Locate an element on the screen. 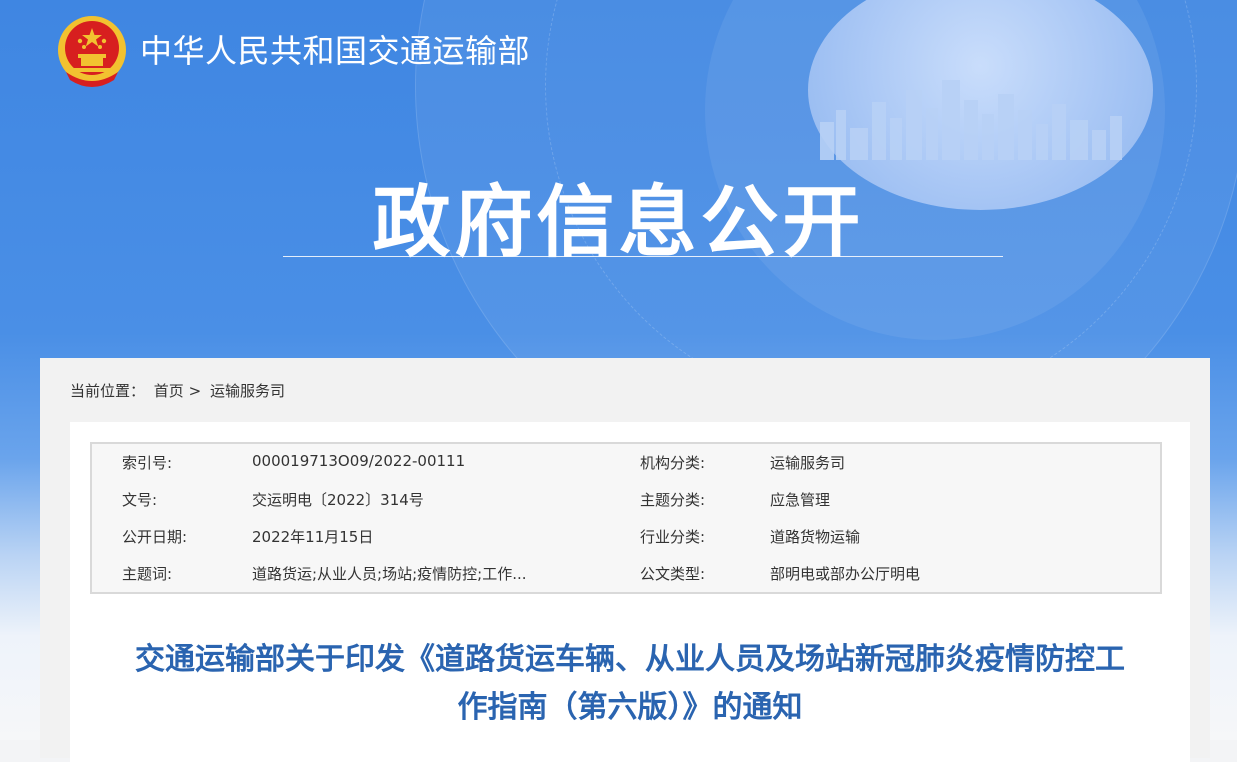 This screenshot has width=1237, height=762. metadata-value: 交运明电〔2022〕314号 is located at coordinates (338, 500).